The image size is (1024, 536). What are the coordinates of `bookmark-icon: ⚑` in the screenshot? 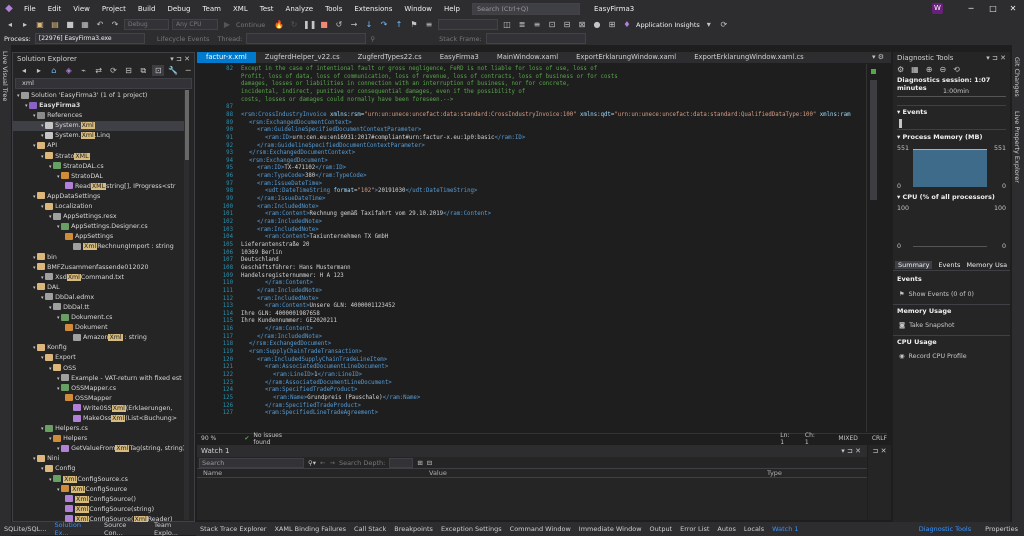 It's located at (414, 24).